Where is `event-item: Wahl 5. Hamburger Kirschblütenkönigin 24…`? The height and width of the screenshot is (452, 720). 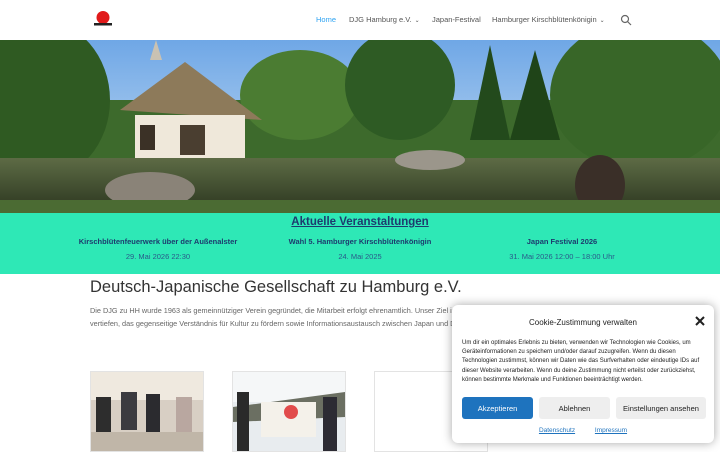 event-item: Wahl 5. Hamburger Kirschblütenkönigin 24… is located at coordinates (360, 249).